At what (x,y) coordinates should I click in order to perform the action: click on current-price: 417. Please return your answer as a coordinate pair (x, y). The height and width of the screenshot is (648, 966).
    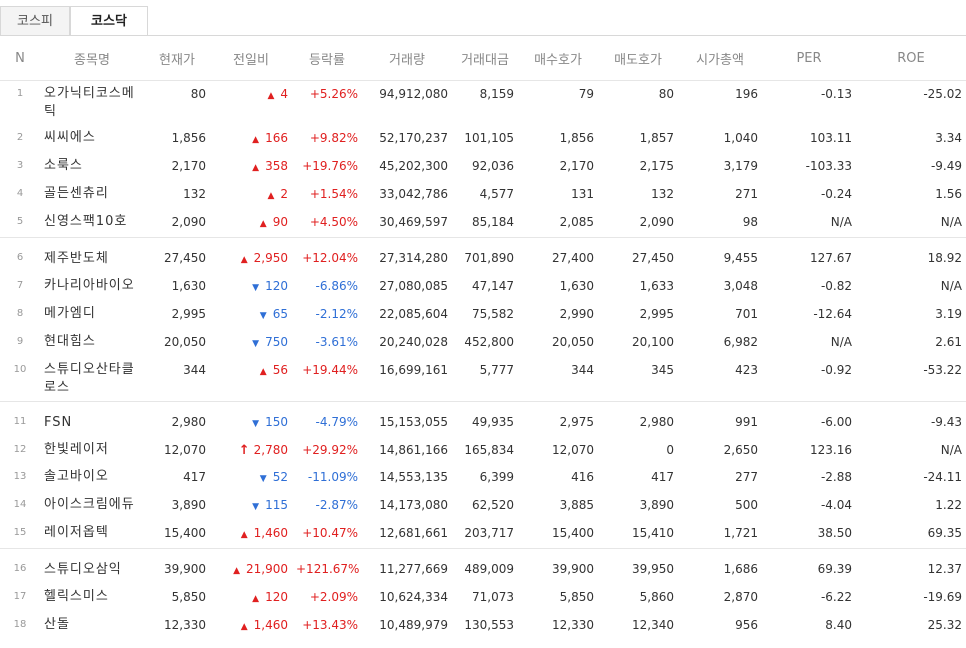
    Looking at the image, I should click on (194, 477).